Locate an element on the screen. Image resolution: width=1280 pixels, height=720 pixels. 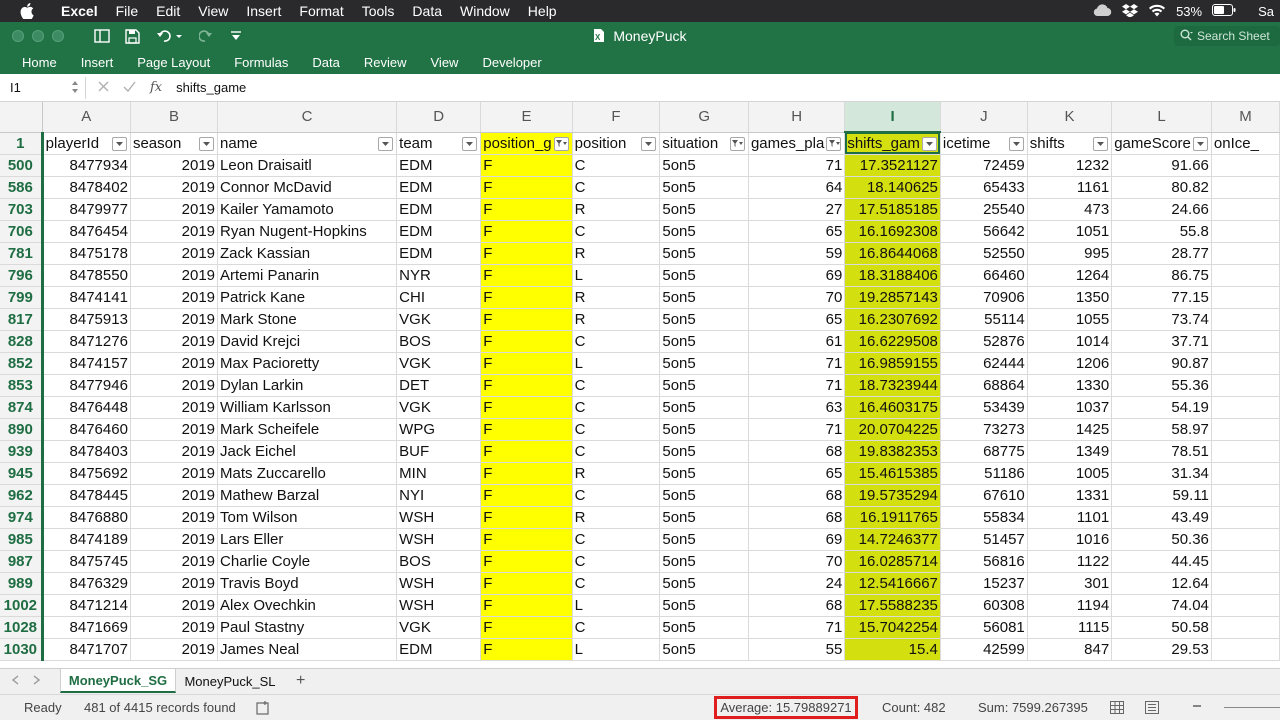
tab-home: Home is located at coordinates (34, 62).